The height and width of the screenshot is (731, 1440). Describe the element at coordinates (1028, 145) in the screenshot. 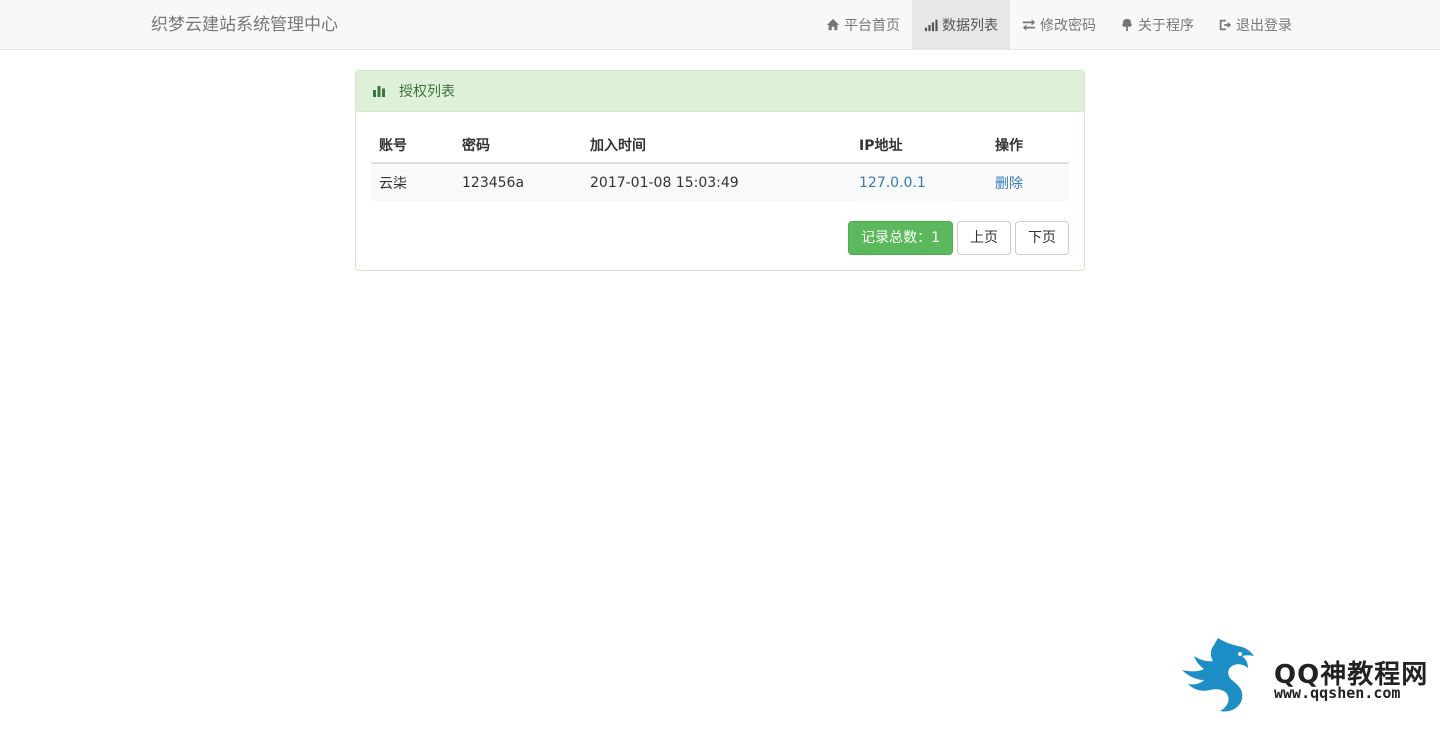

I see `header-action: 操作` at that location.